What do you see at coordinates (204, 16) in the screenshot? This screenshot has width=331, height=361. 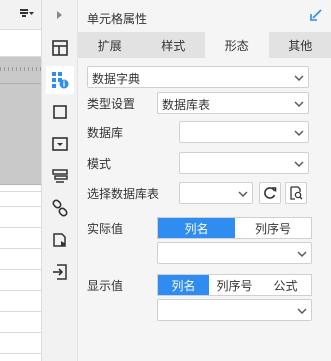 I see `panel-header: 单元格属性` at bounding box center [204, 16].